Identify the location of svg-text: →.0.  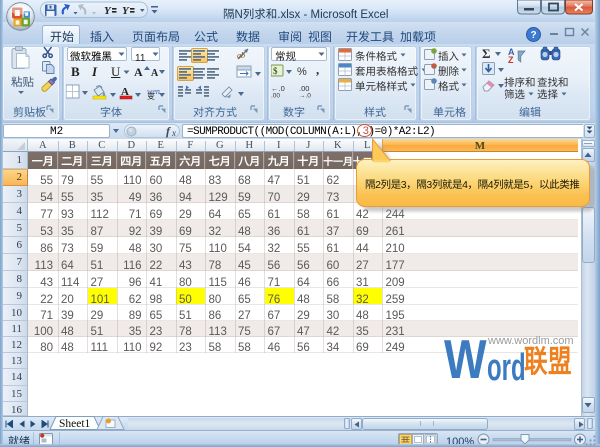
(305, 96).